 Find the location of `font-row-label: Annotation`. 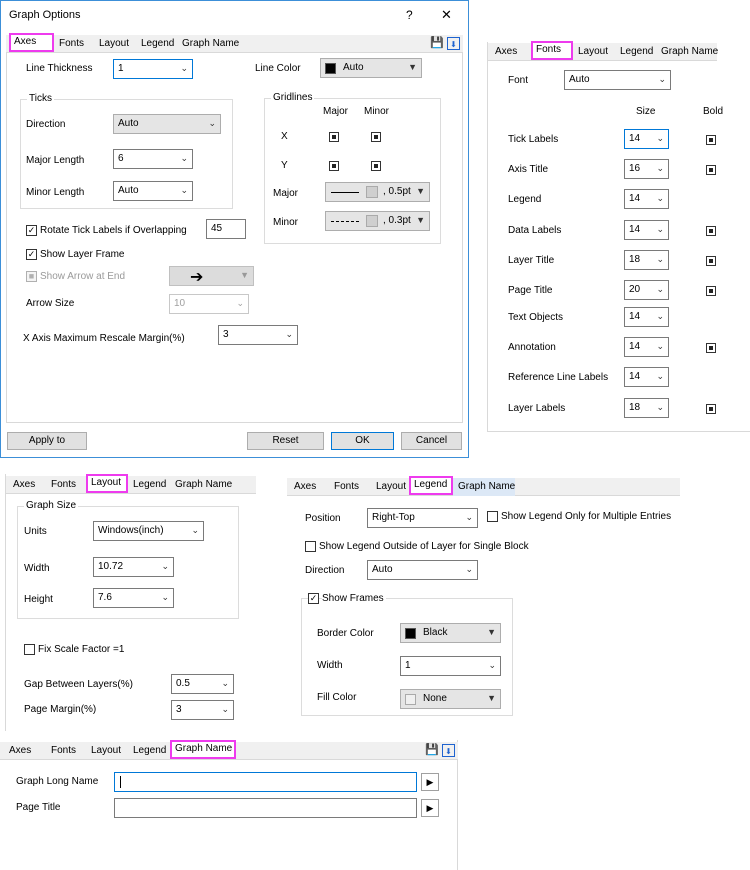

font-row-label: Annotation is located at coordinates (532, 347).